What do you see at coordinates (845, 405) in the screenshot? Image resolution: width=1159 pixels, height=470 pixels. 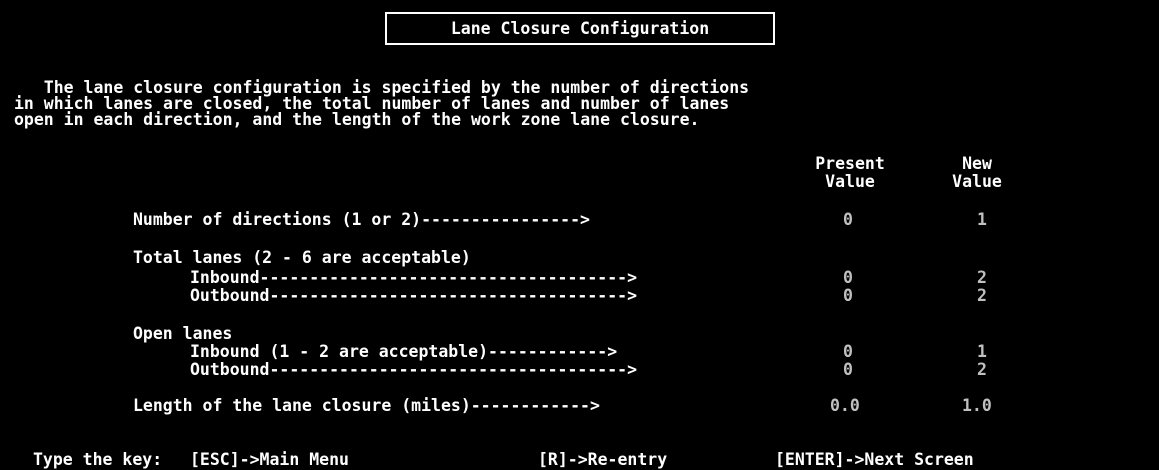 I see `length-present-value: 0.0` at bounding box center [845, 405].